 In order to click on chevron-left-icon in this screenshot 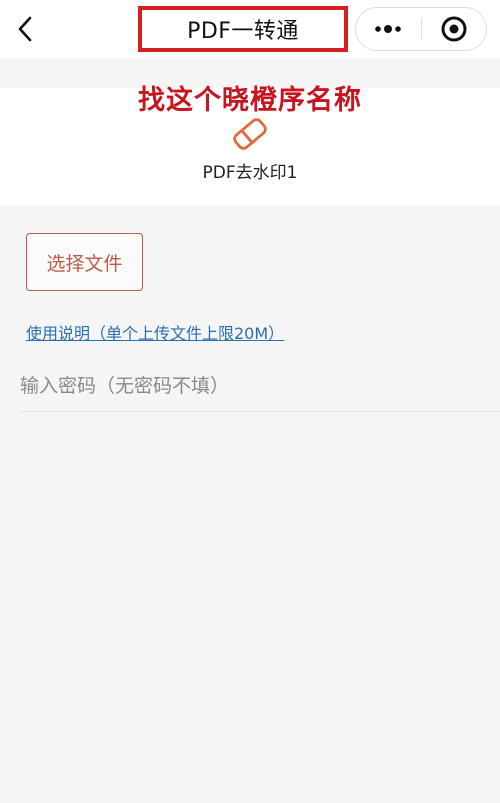, I will do `click(25, 29)`.